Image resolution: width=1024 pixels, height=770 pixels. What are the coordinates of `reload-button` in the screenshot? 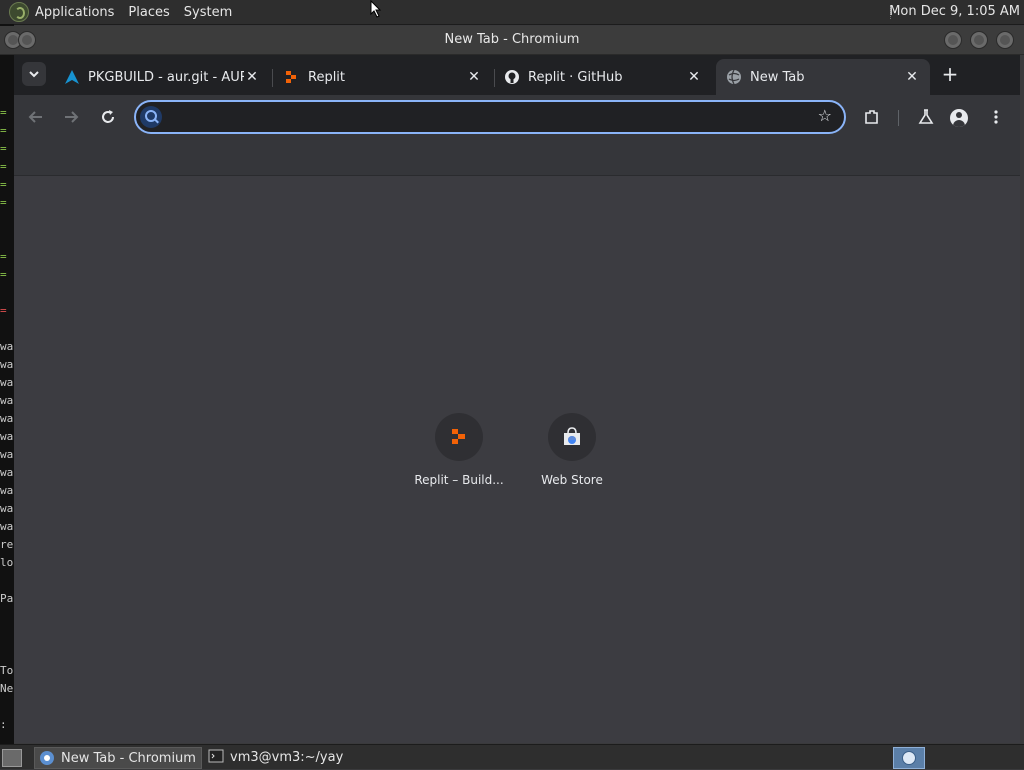 It's located at (108, 117).